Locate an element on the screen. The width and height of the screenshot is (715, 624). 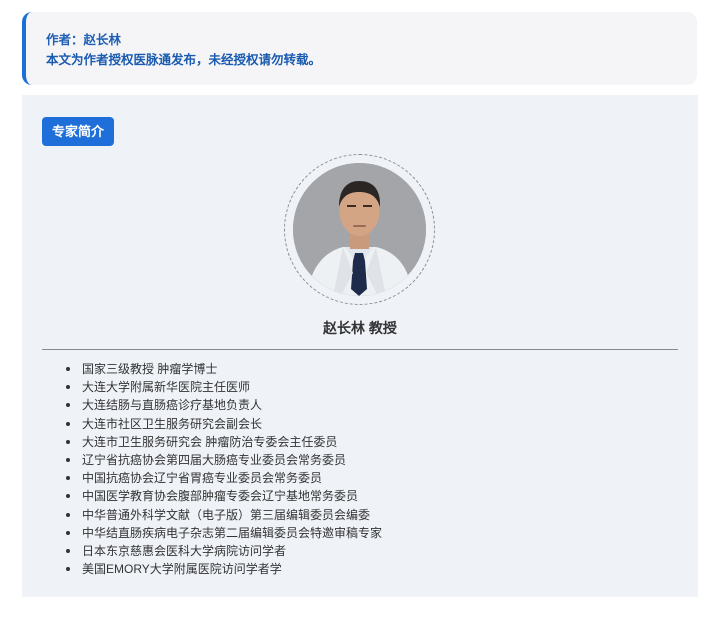
credential-item: 大连结肠与直肠癌诊疗基地负责人 is located at coordinates (222, 405).